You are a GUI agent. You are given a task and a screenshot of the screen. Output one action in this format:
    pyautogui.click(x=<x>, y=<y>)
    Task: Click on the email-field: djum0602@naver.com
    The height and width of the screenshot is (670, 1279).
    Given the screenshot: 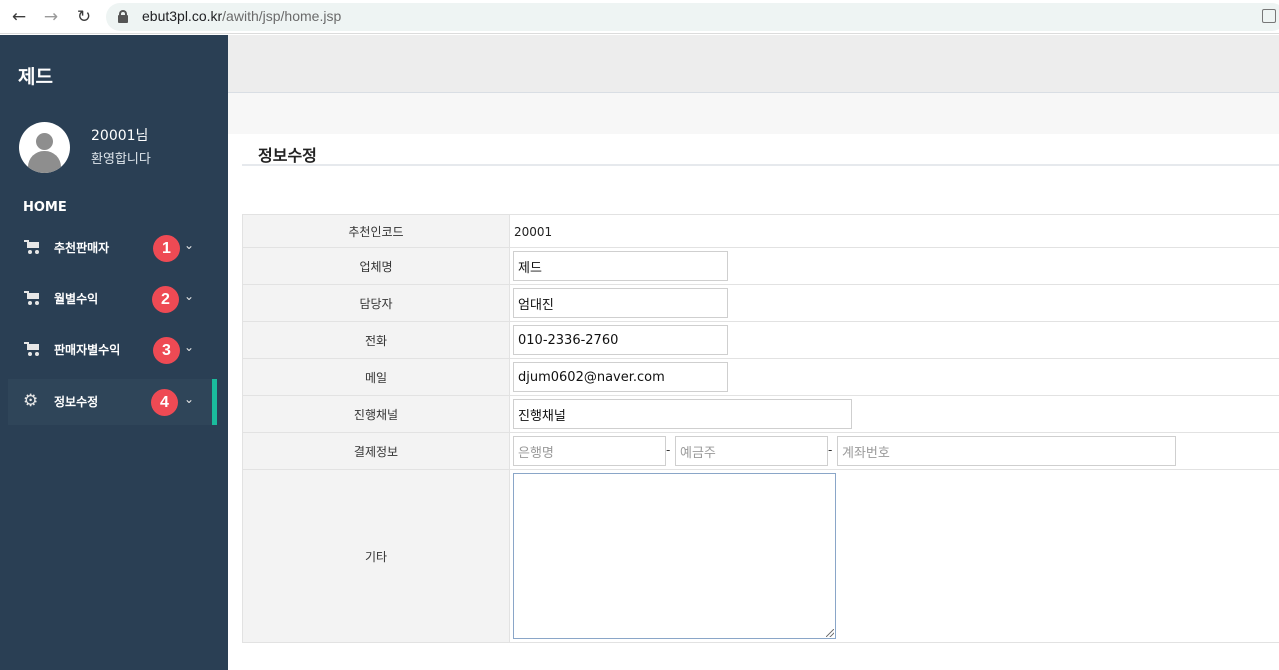 What is the action you would take?
    pyautogui.click(x=620, y=377)
    